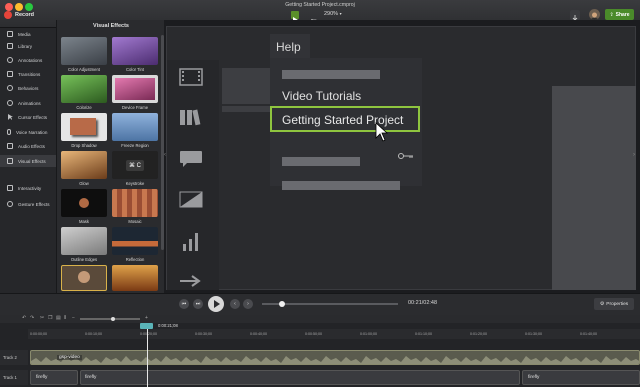 The height and width of the screenshot is (387, 640). What do you see at coordinates (533, 334) in the screenshot?
I see `ruler-tick-label: 0:01:30;00` at bounding box center [533, 334].